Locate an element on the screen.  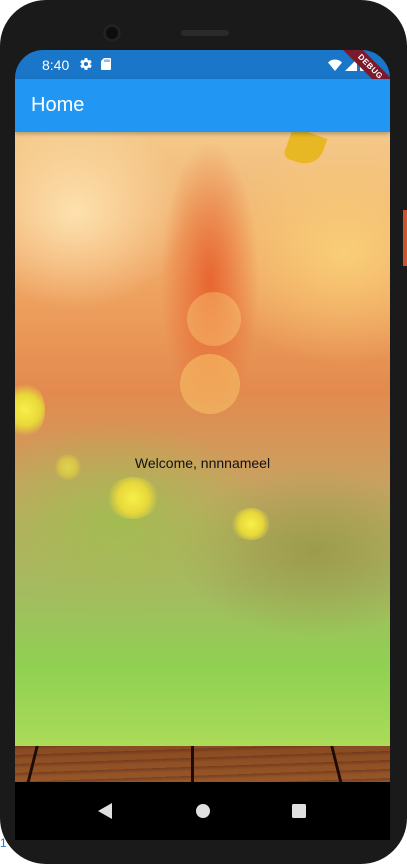
wifi-icon is located at coordinates (335, 65).